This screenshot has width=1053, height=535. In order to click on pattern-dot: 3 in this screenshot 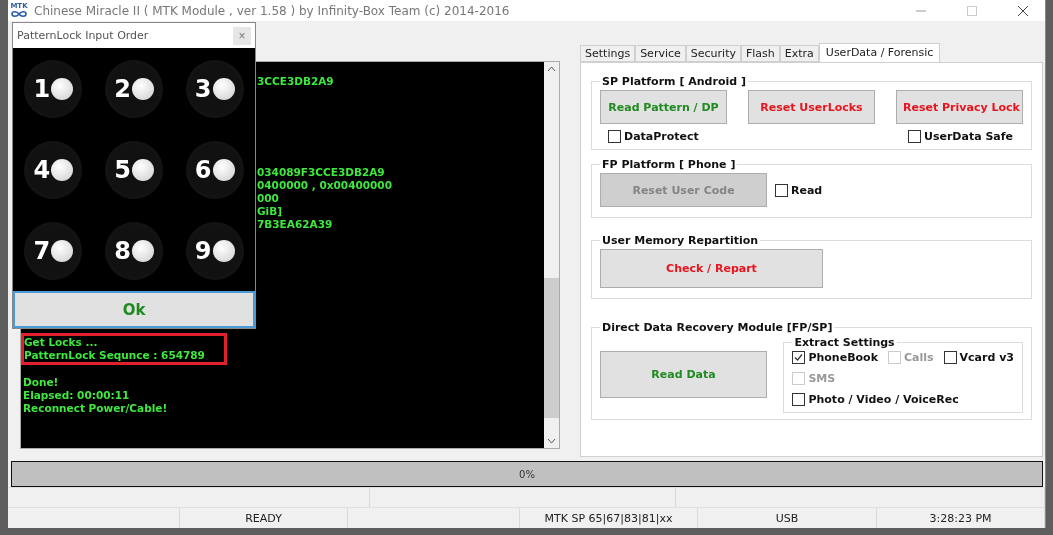, I will do `click(214, 88)`.